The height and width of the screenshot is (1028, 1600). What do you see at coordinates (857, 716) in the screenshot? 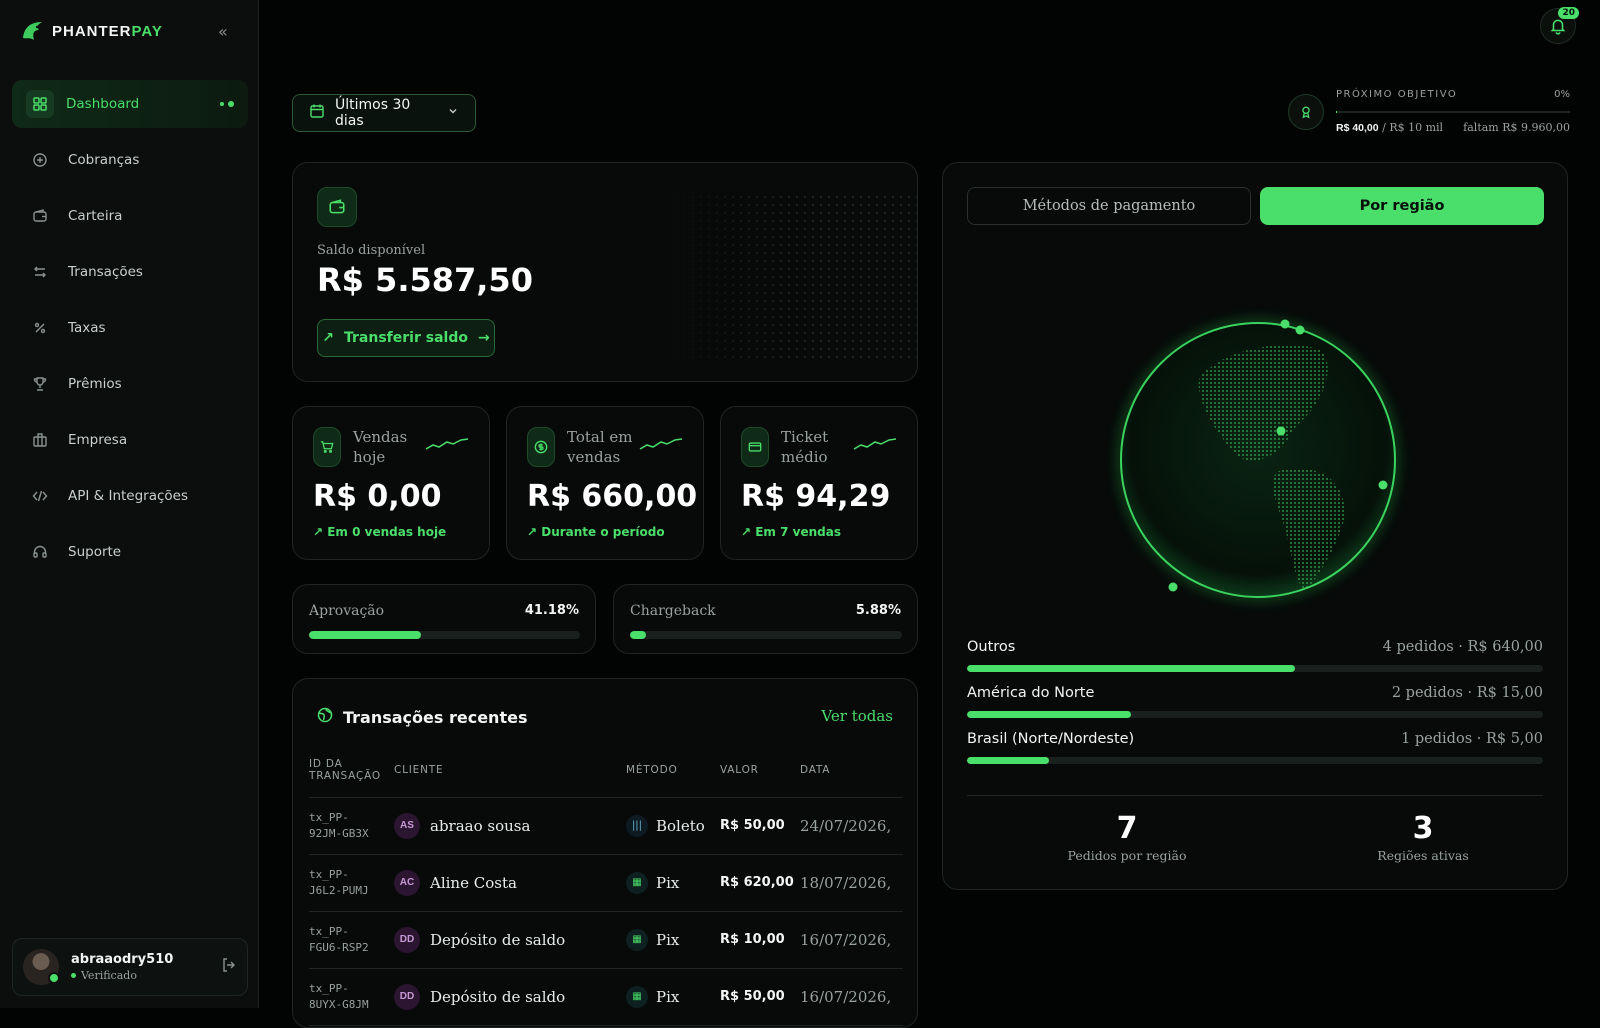
I see `view-all-link: Ver todas` at bounding box center [857, 716].